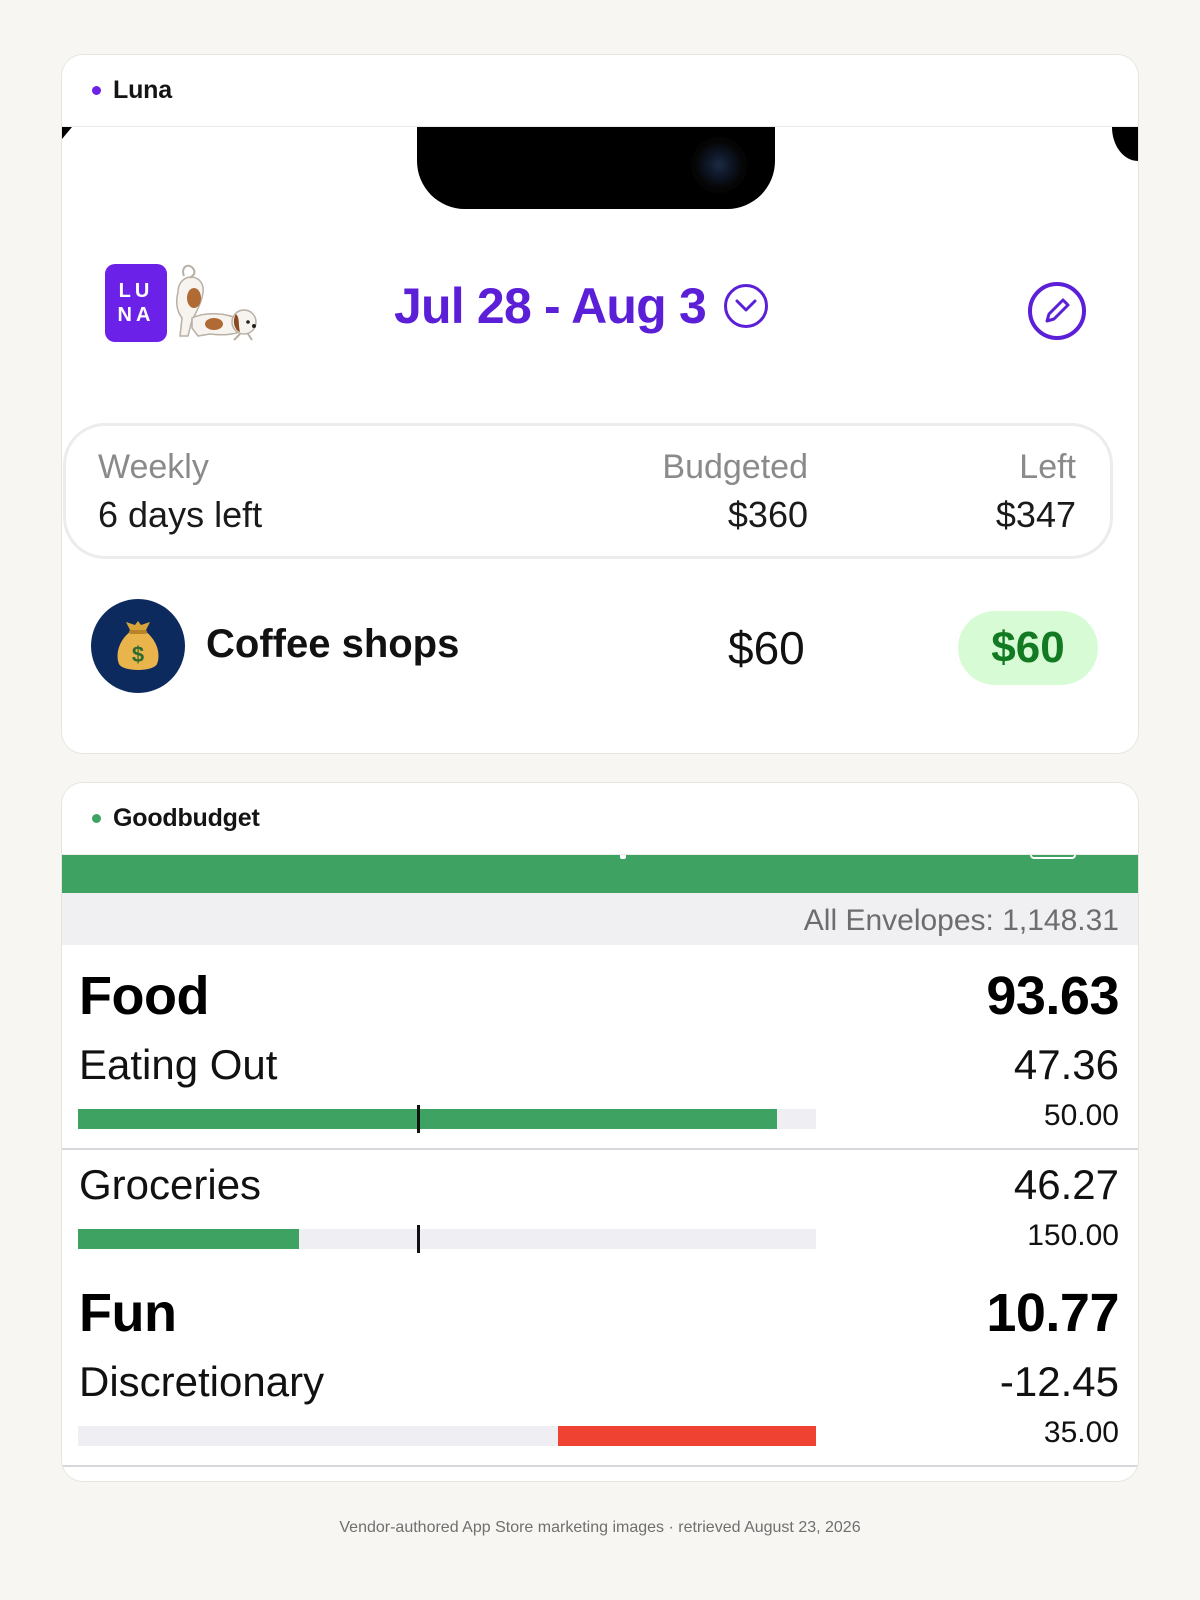  What do you see at coordinates (1052, 996) in the screenshot?
I see `group-total-food: 93.63` at bounding box center [1052, 996].